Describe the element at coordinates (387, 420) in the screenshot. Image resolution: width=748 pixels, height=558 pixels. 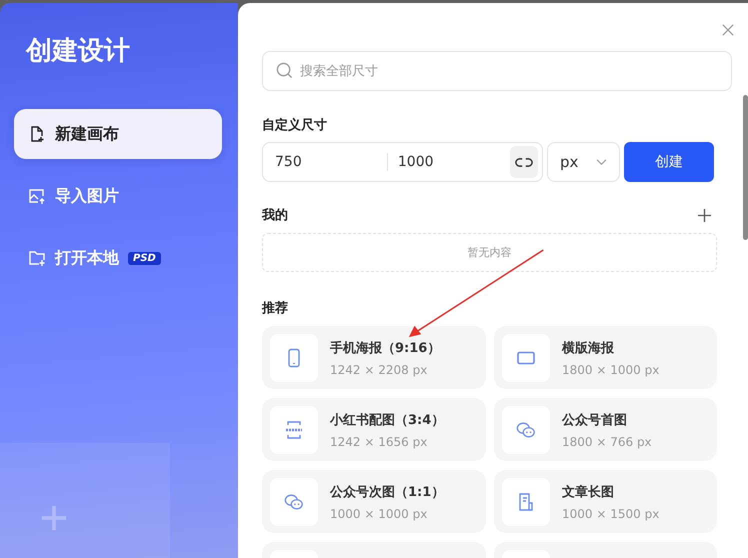
I see `card-title: 小红书配图（3:4）` at that location.